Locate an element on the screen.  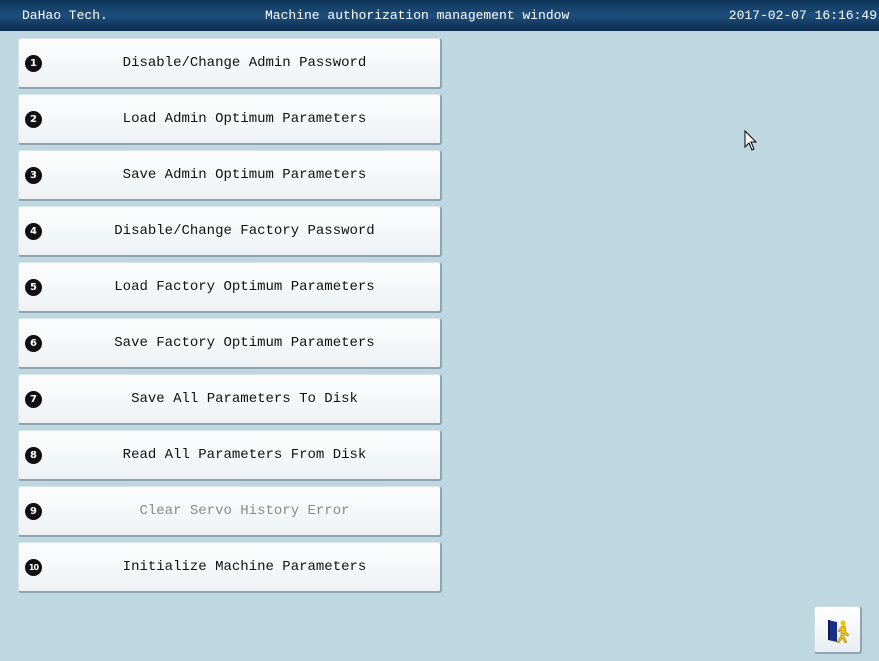
button-label: Save Admin Optimum Parameters is located at coordinates (244, 175).